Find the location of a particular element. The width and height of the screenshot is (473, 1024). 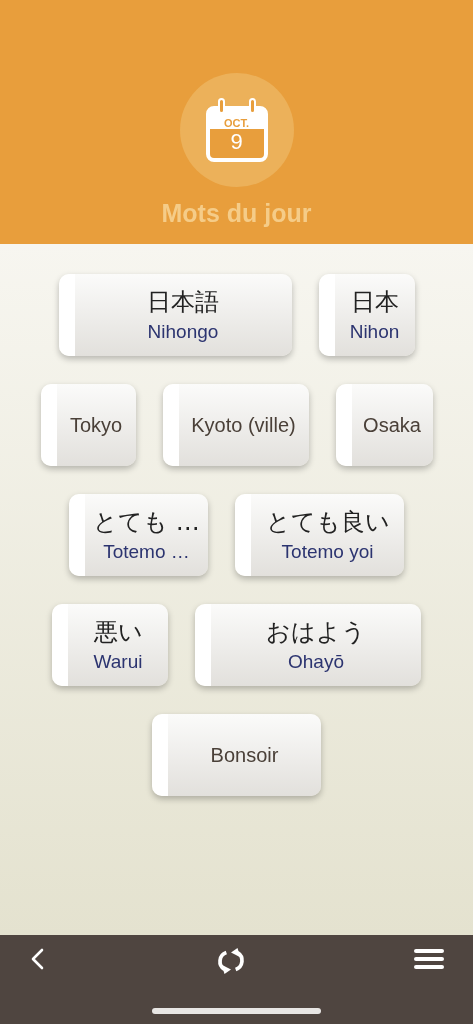

romaji-word: Nihongo is located at coordinates (183, 332).